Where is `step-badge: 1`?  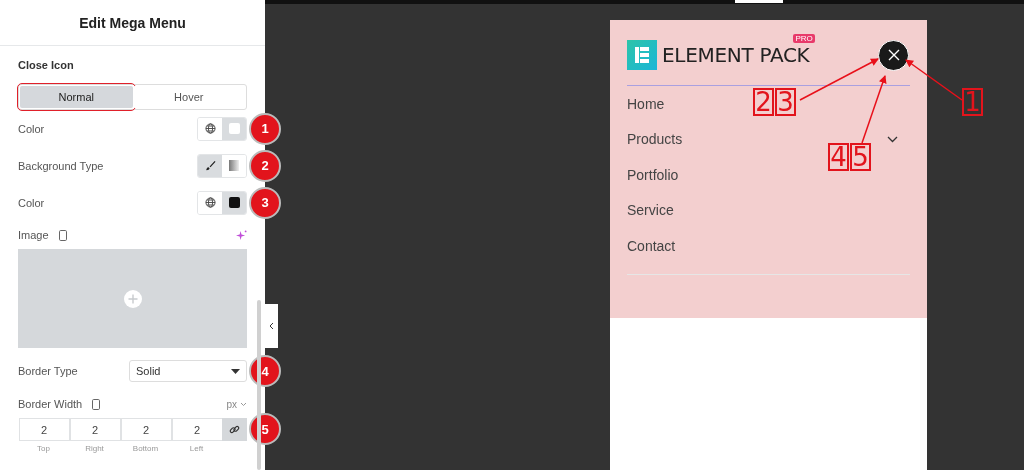 step-badge: 1 is located at coordinates (265, 128).